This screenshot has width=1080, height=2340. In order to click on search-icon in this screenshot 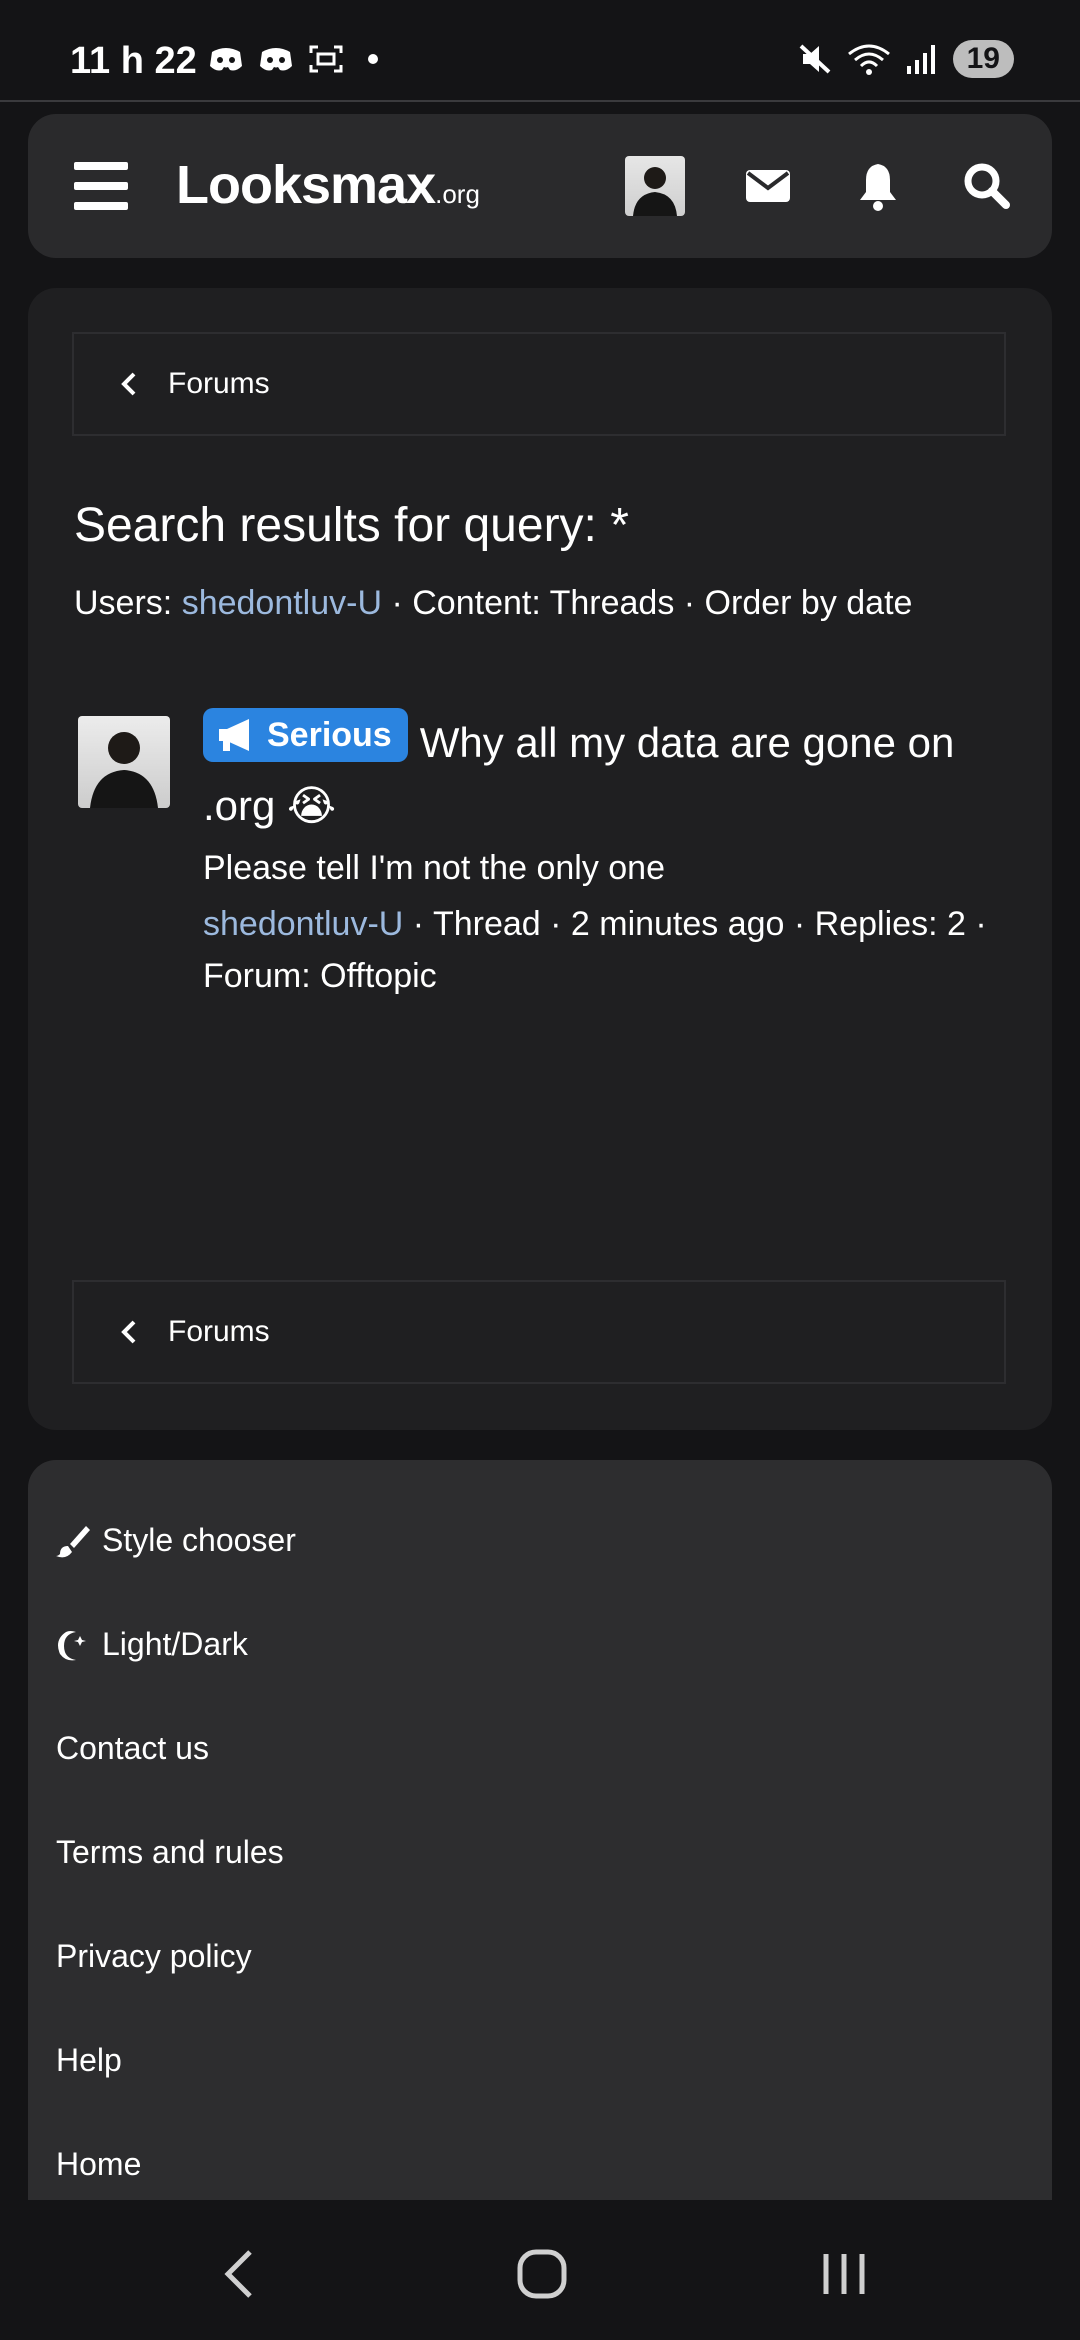, I will do `click(987, 186)`.